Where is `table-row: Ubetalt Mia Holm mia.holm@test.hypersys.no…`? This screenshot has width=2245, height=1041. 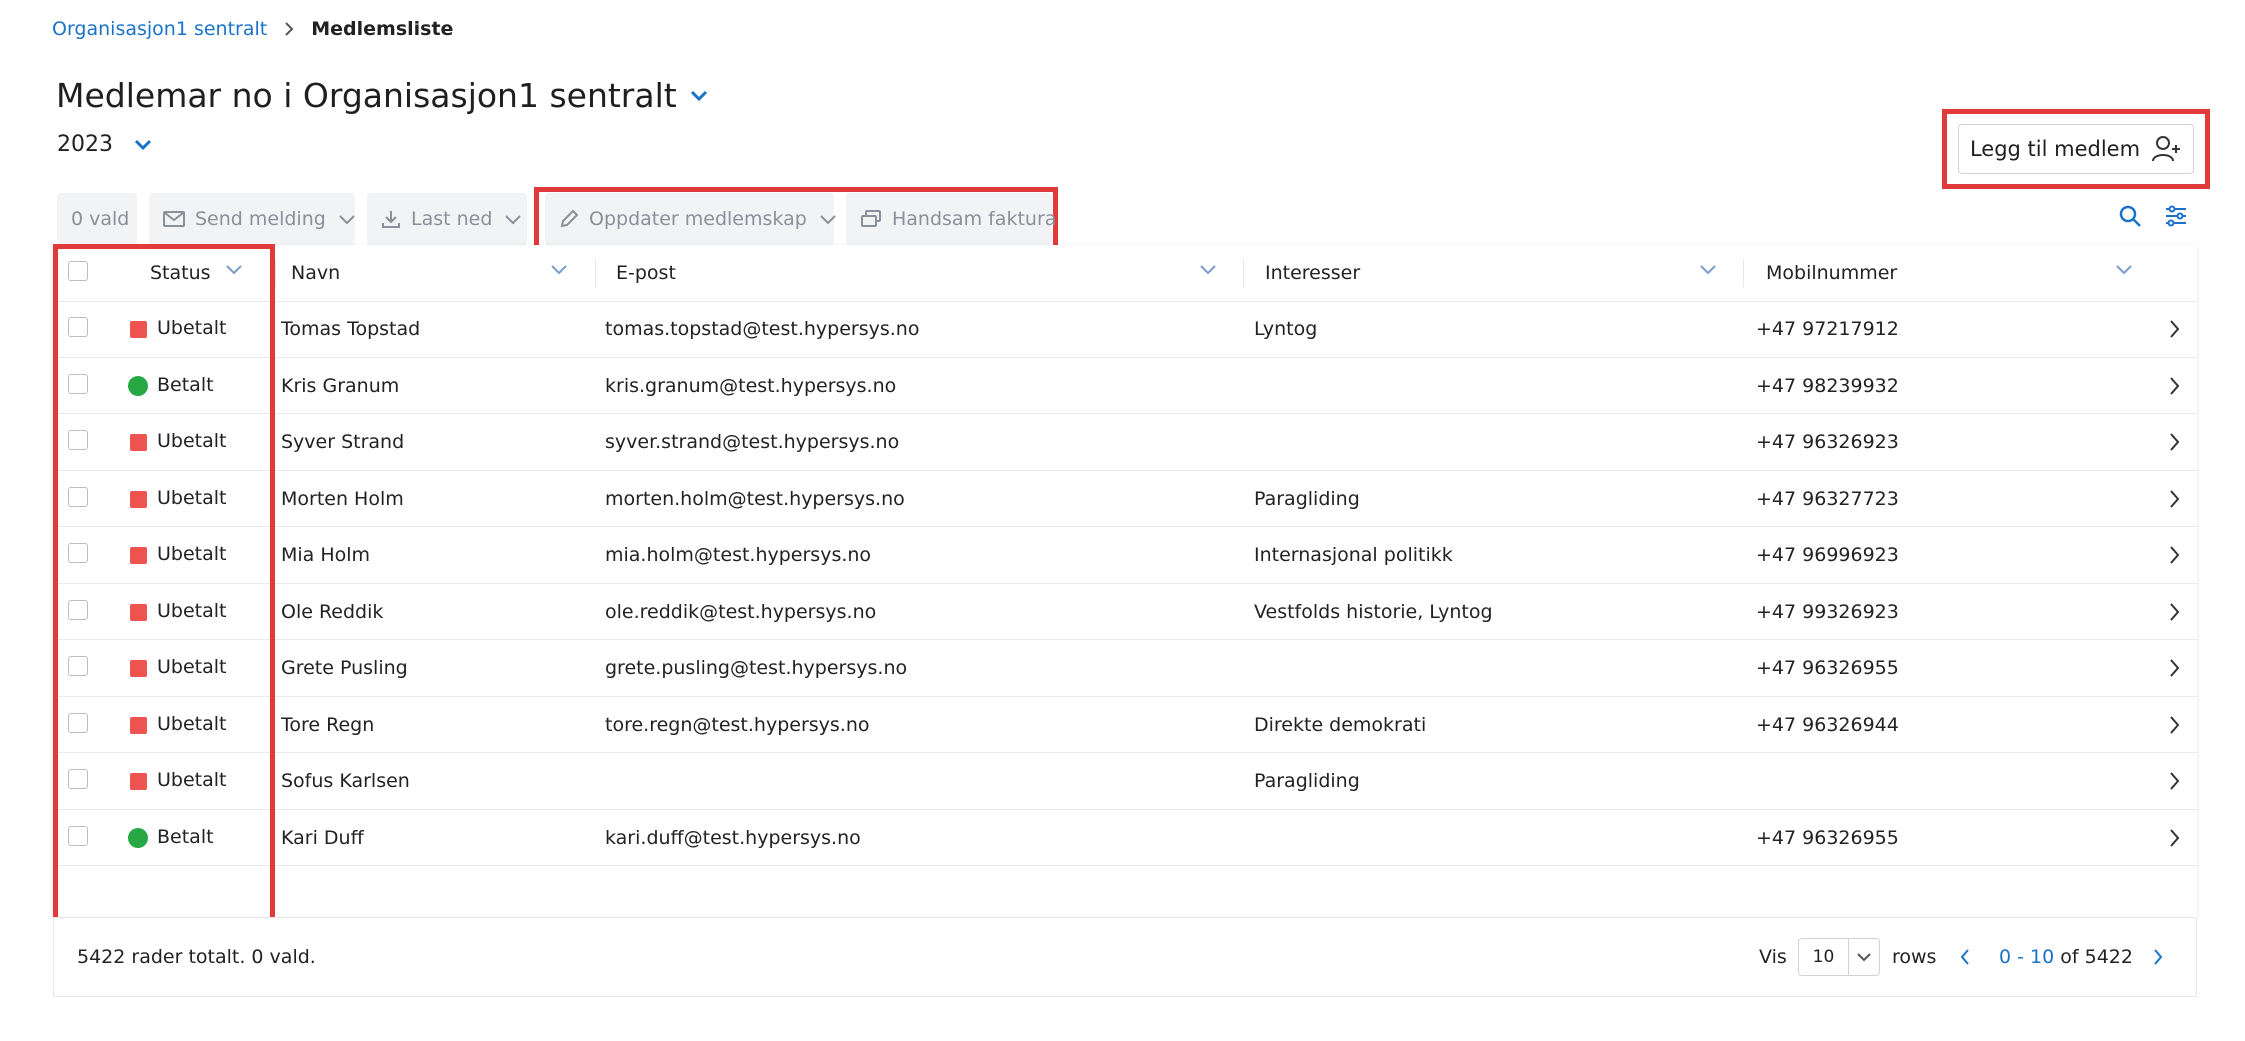 table-row: Ubetalt Mia Holm mia.holm@test.hypersys.no… is located at coordinates (1125, 555).